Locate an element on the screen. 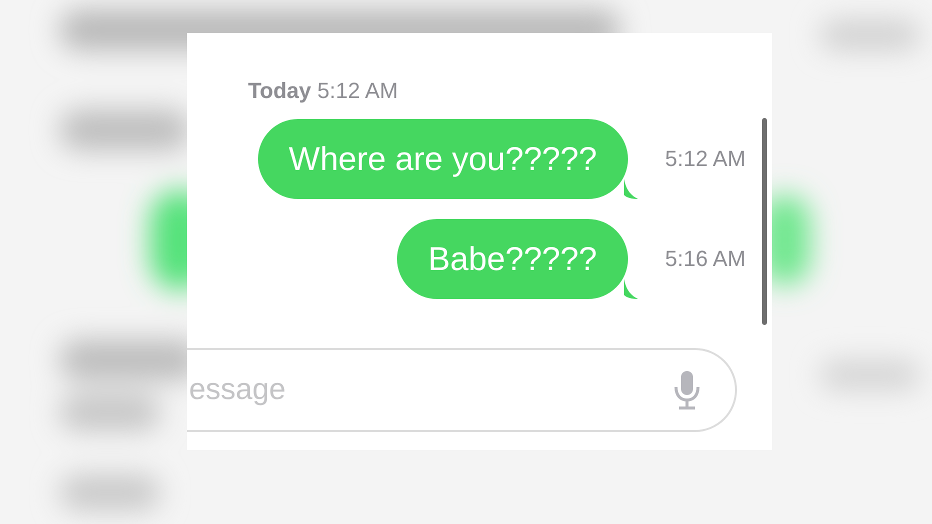  message-time: 5:16 AM is located at coordinates (705, 259).